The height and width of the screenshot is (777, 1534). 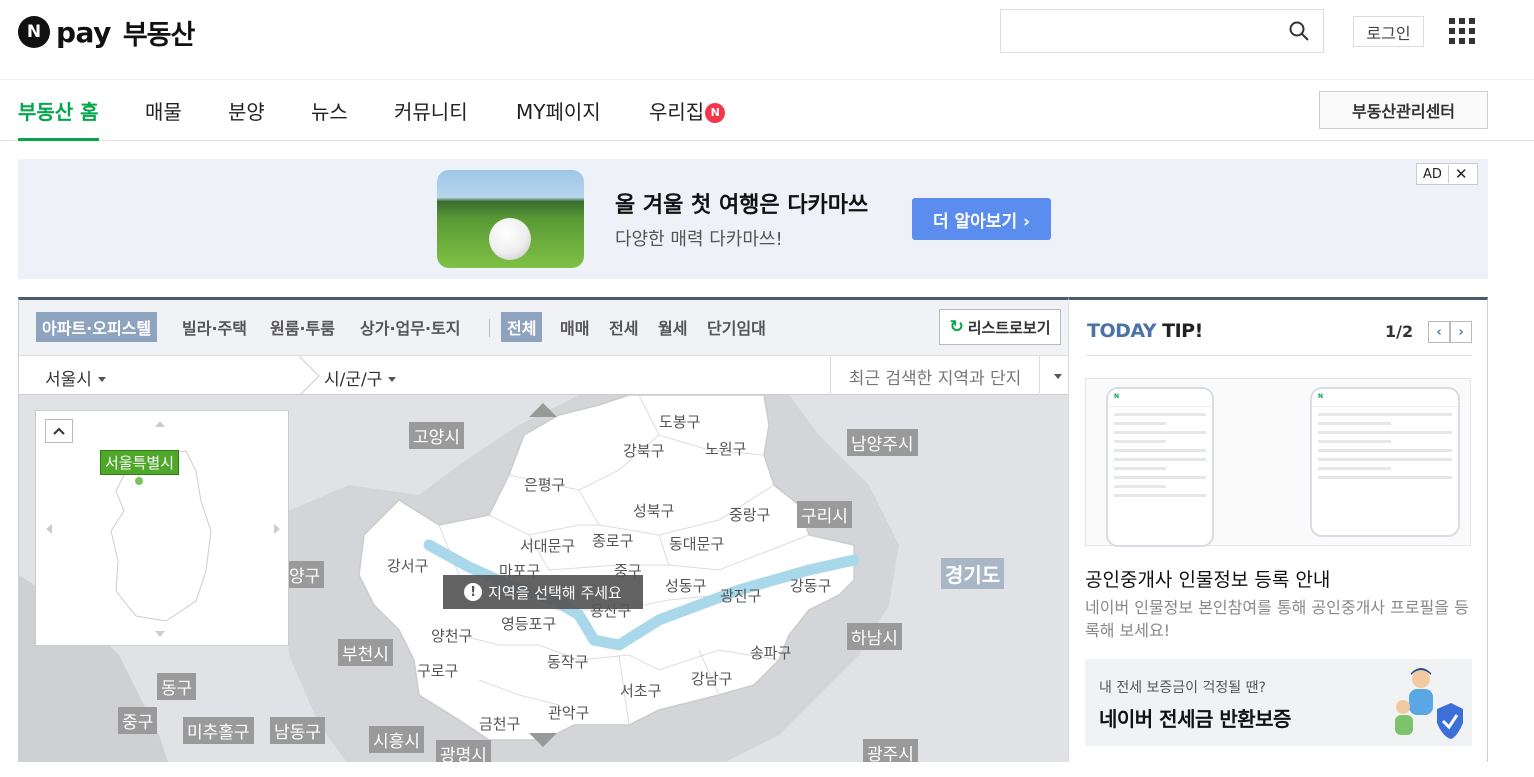 I want to click on filter-commercial: 상가·업무·토지, so click(x=410, y=327).